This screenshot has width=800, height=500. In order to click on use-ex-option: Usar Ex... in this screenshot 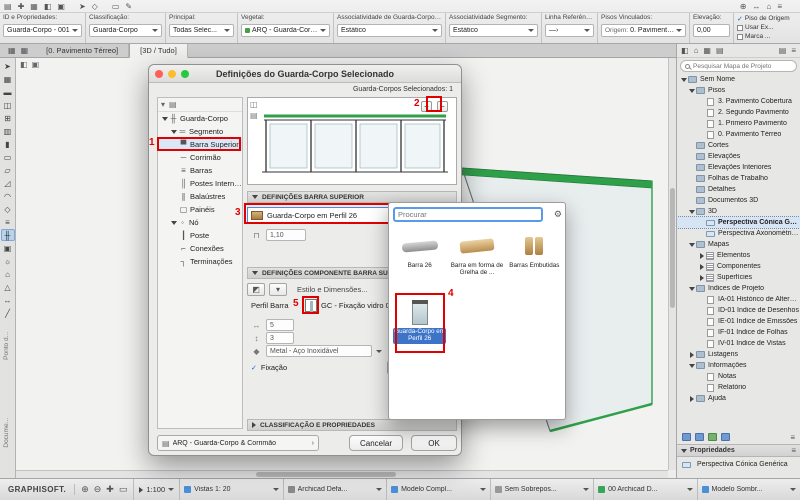, I will do `click(767, 27)`.